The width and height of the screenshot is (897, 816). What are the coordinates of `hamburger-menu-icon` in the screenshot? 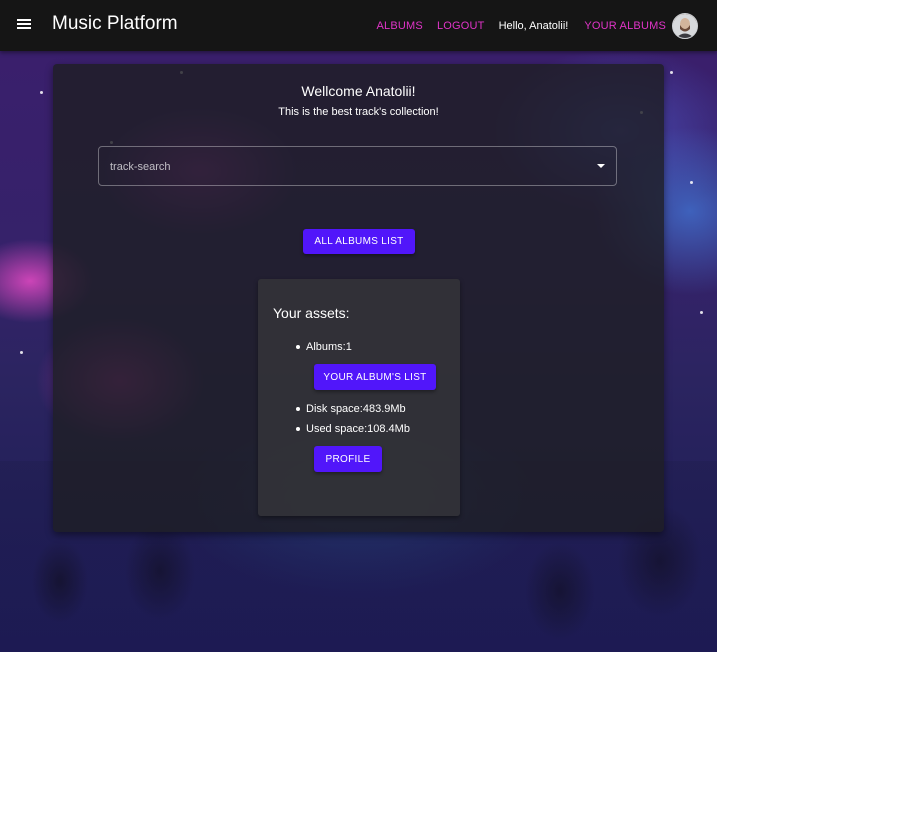 It's located at (24, 25).